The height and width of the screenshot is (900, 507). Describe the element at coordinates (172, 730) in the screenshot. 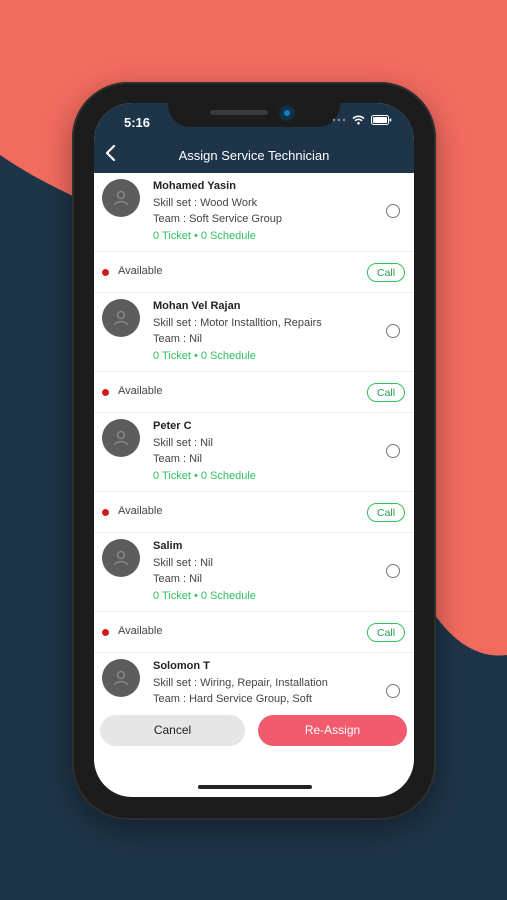

I see `cancel-button: Cancel` at that location.